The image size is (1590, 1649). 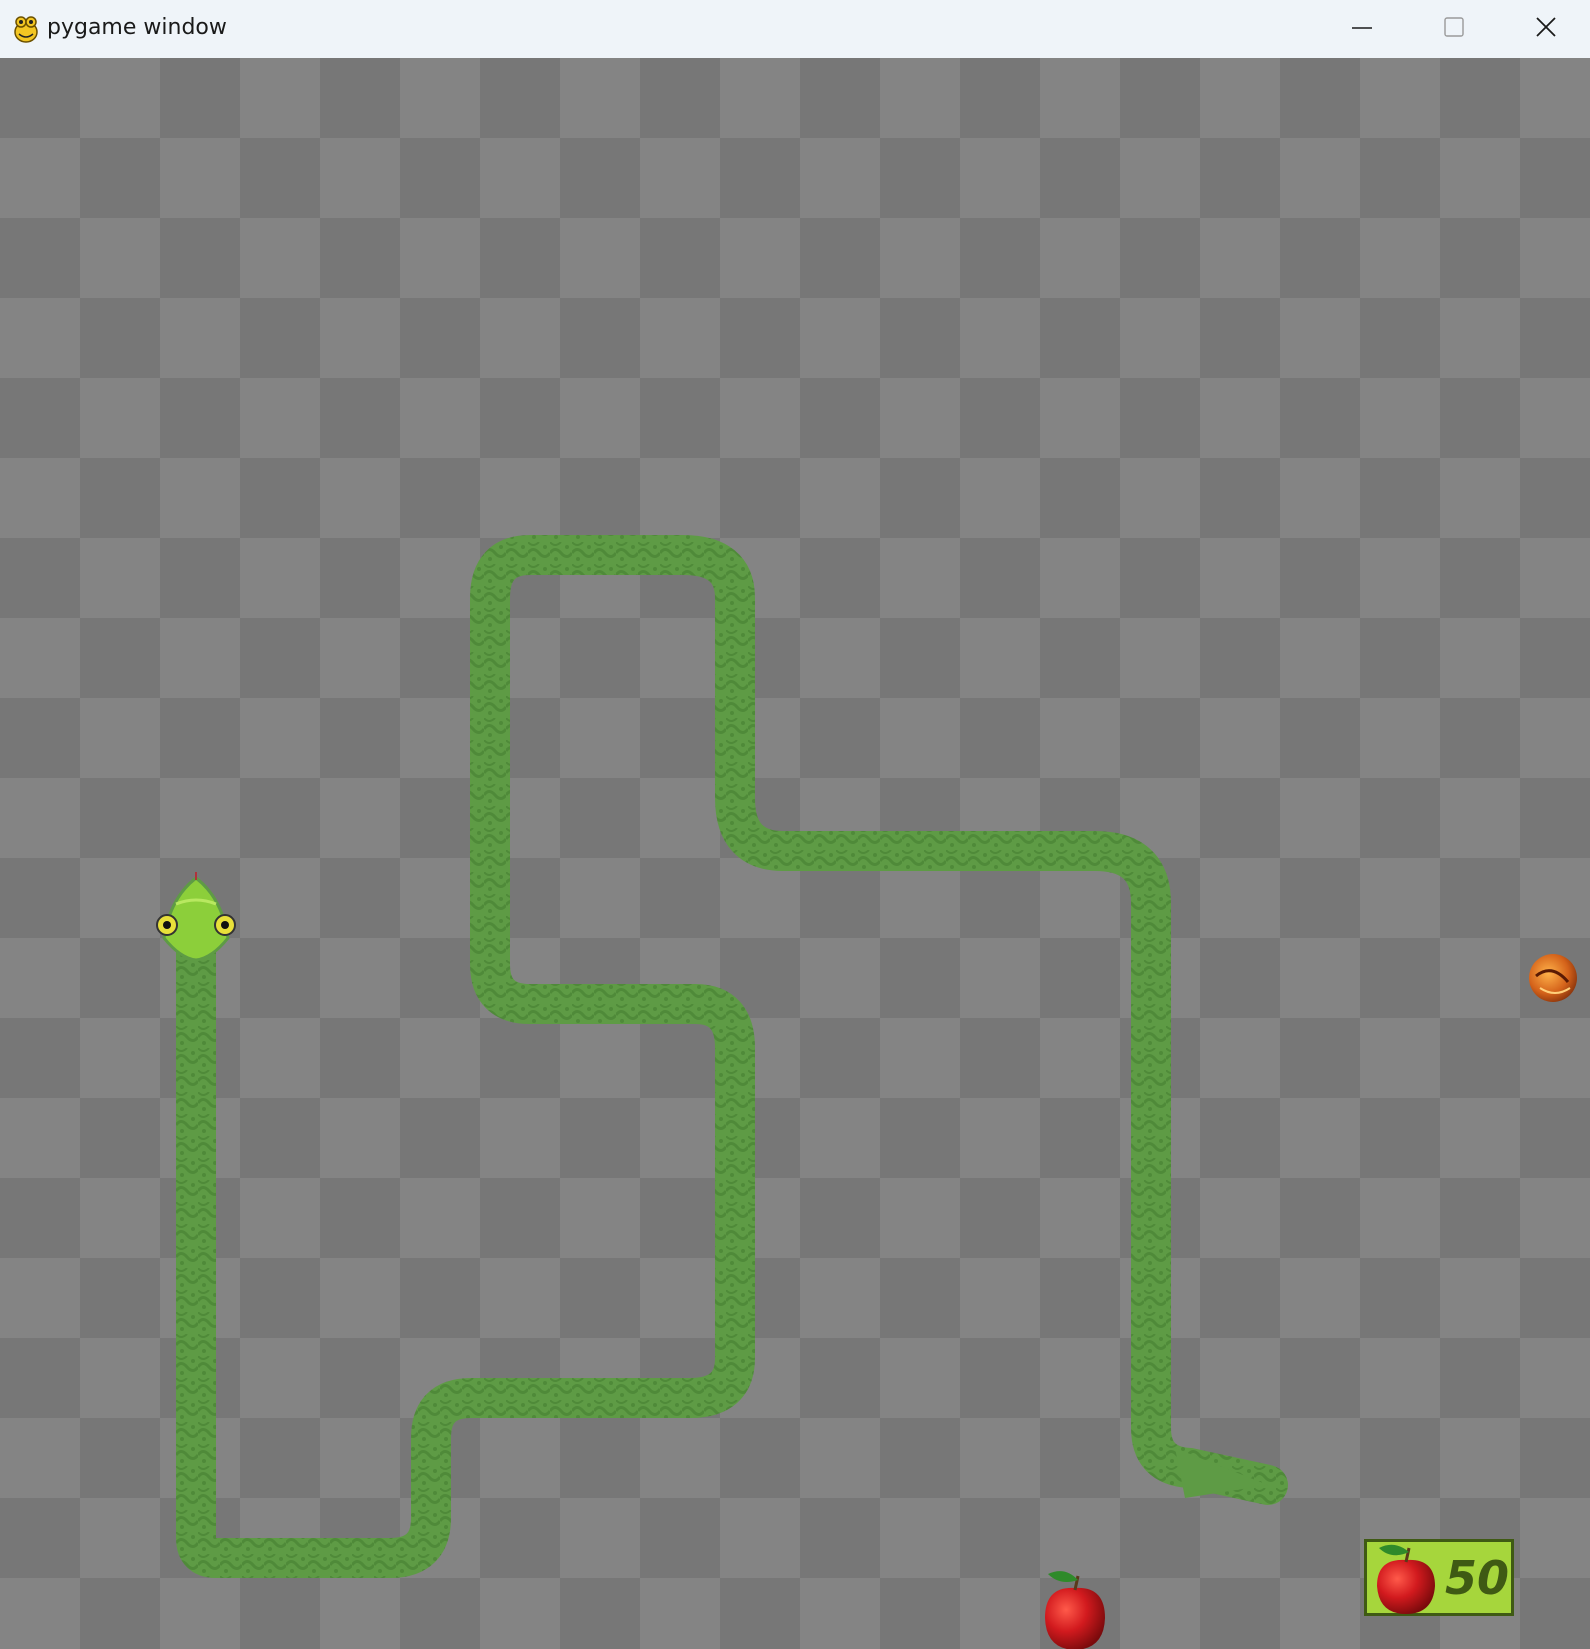 I want to click on minimize-button, so click(x=1362, y=29).